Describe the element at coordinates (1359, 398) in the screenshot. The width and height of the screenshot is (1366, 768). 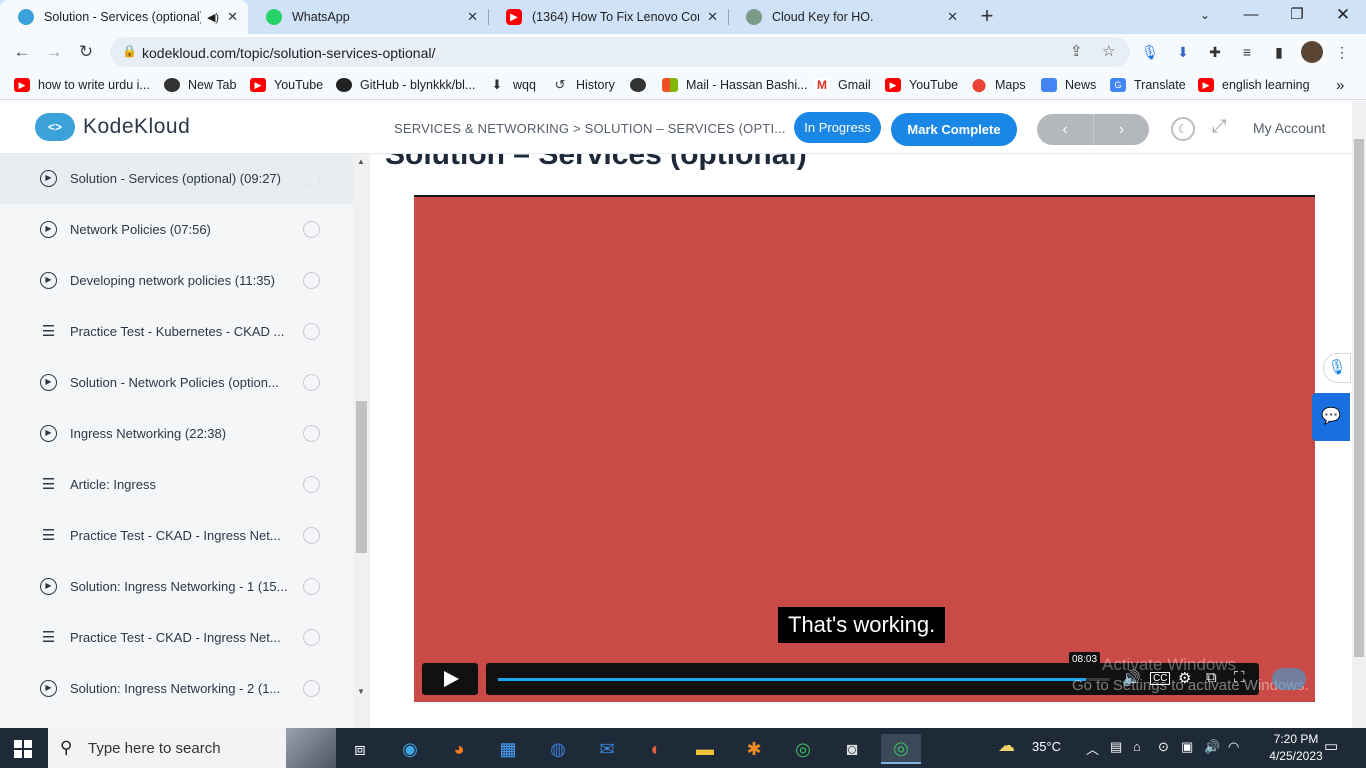
I see `page-scroll-thumb` at that location.